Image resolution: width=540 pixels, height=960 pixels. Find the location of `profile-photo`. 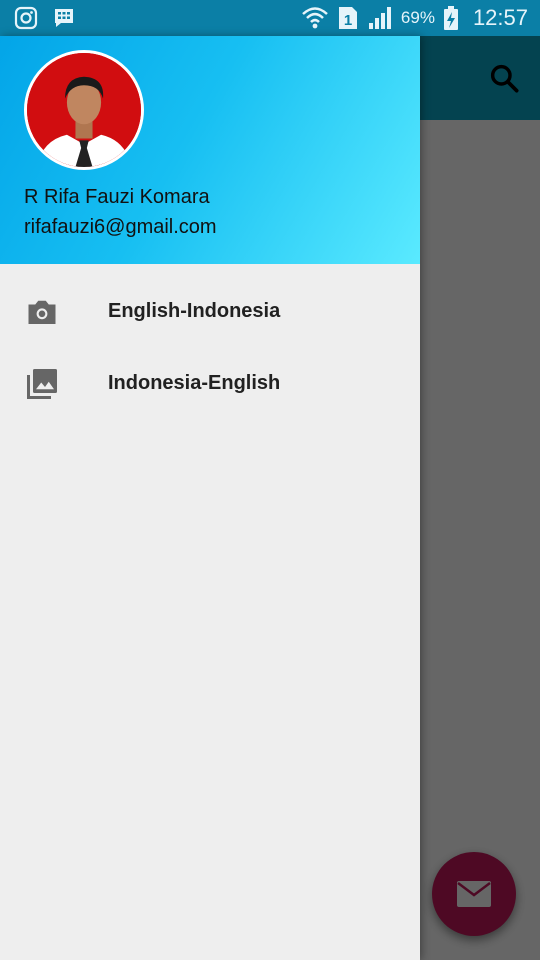

profile-photo is located at coordinates (84, 110).